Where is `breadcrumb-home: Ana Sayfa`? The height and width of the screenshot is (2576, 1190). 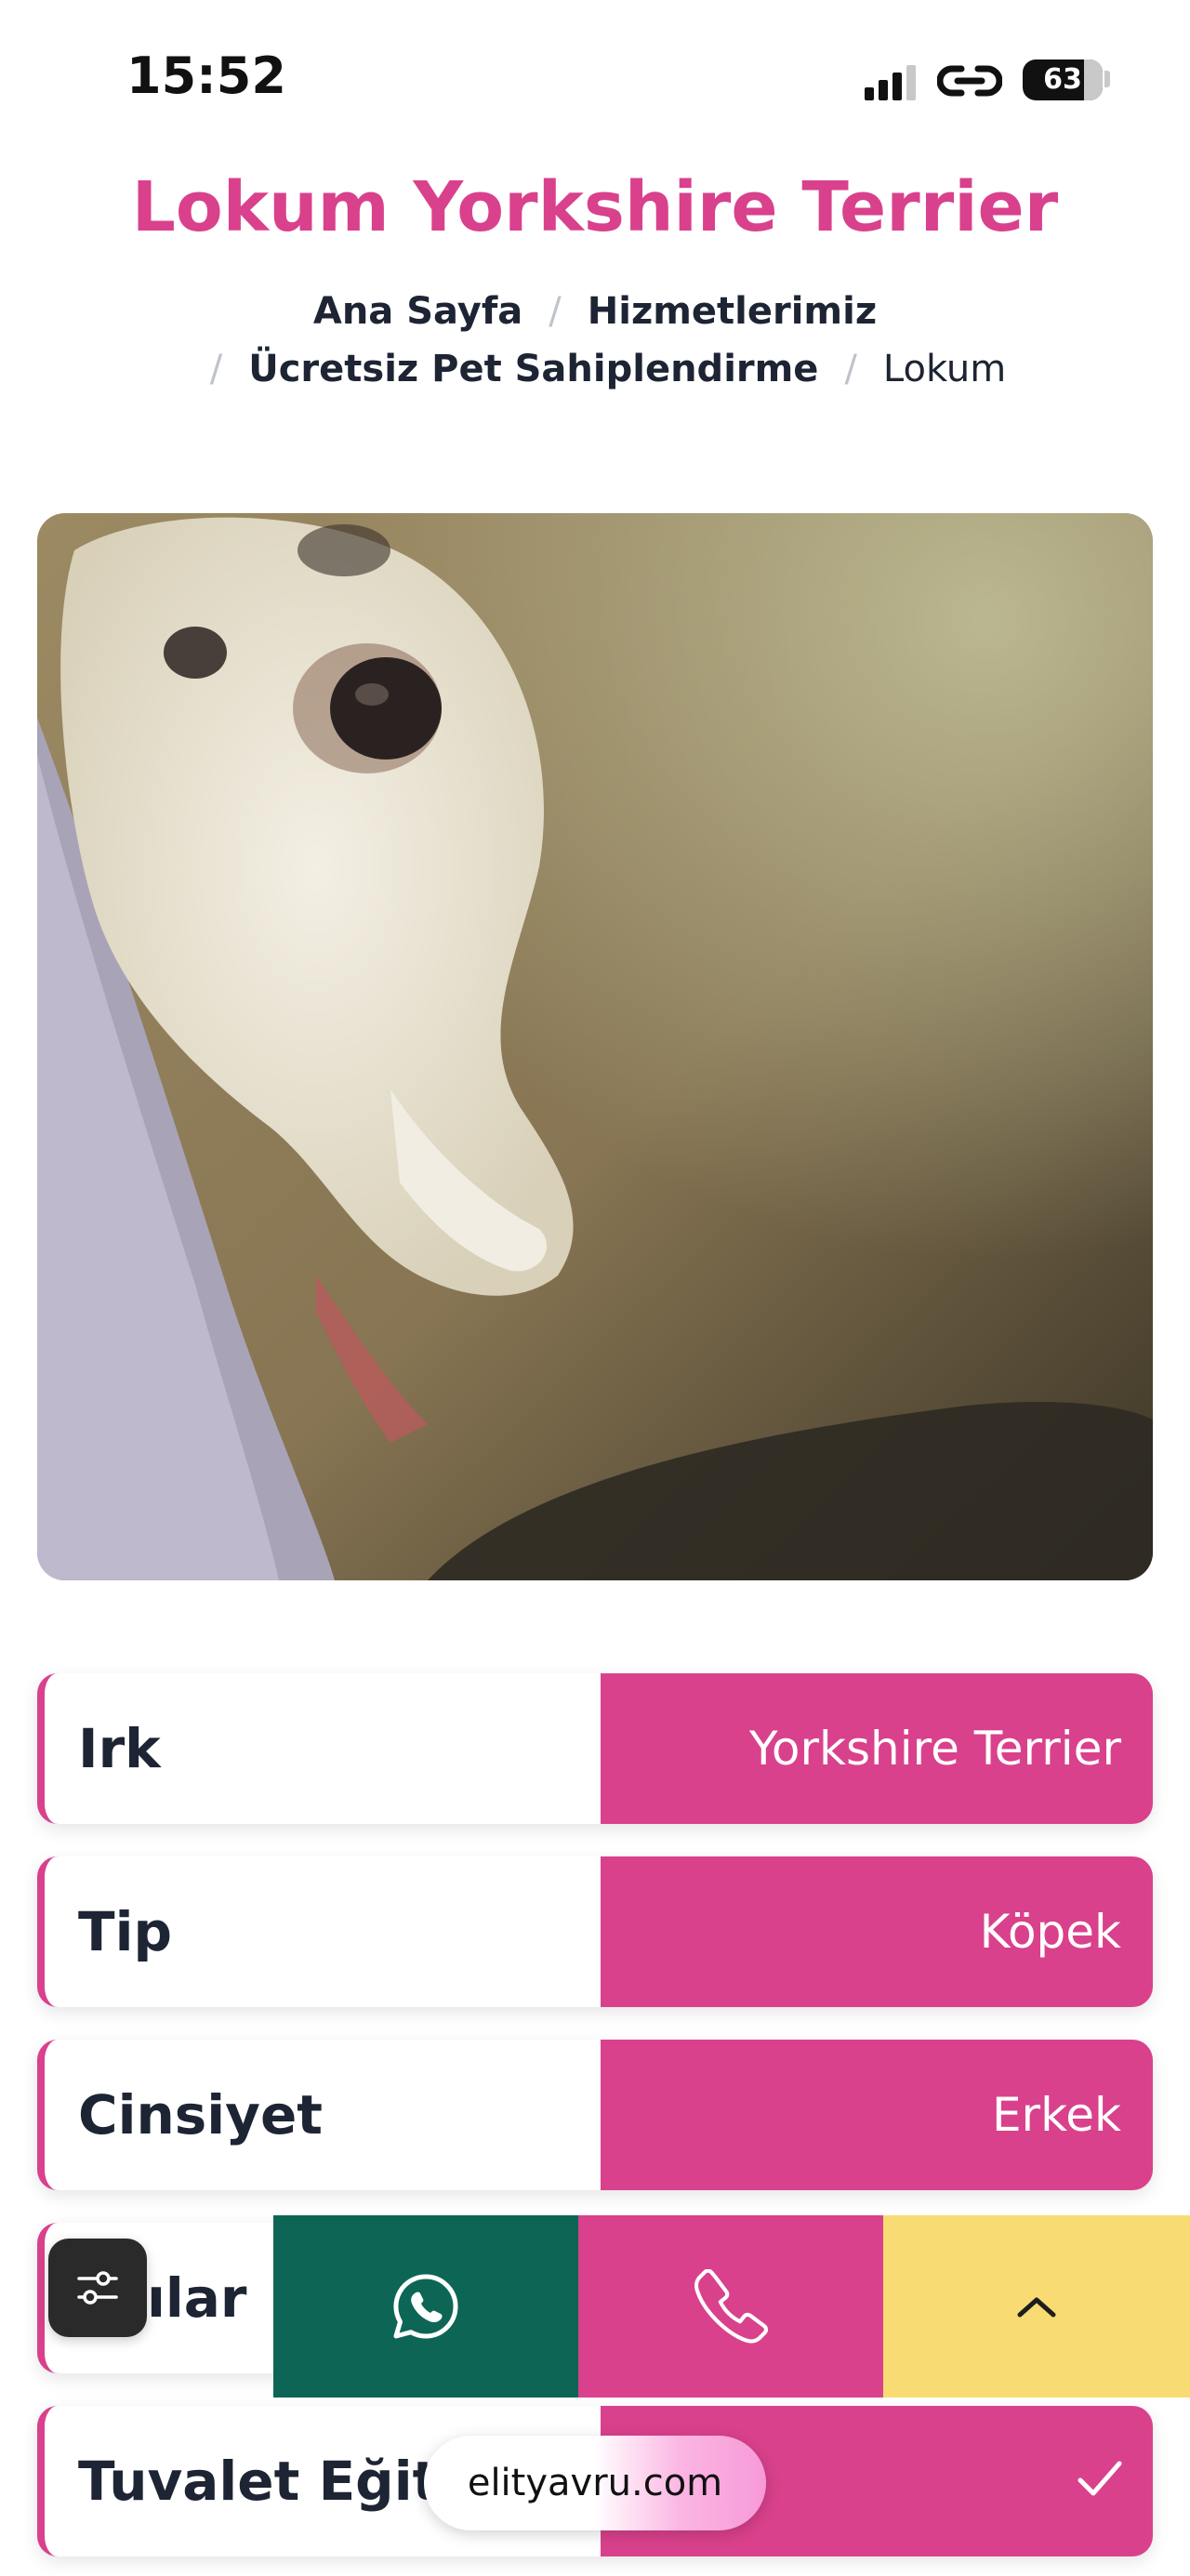 breadcrumb-home: Ana Sayfa is located at coordinates (417, 311).